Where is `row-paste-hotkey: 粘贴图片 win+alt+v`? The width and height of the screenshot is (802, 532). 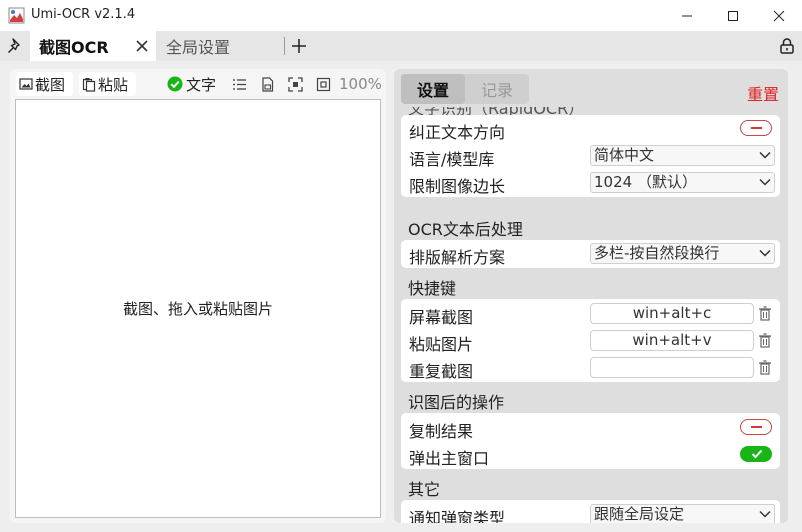
row-paste-hotkey: 粘贴图片 win+alt+v is located at coordinates (590, 340).